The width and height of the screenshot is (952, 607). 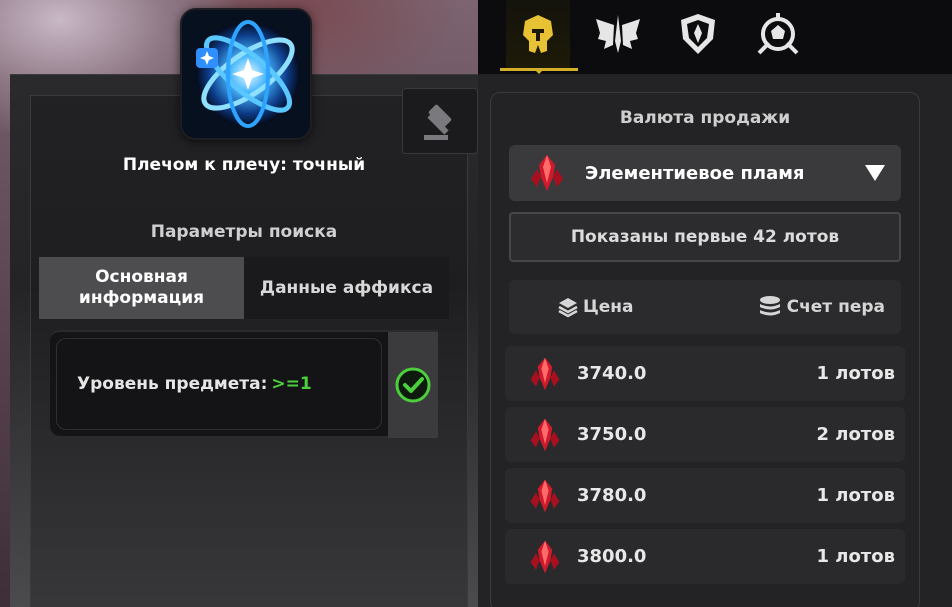 I want to click on gavel-icon, so click(x=438, y=122).